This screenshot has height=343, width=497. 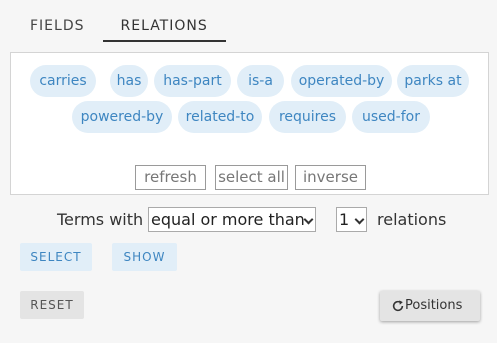 I want to click on refresh-icon, so click(x=398, y=306).